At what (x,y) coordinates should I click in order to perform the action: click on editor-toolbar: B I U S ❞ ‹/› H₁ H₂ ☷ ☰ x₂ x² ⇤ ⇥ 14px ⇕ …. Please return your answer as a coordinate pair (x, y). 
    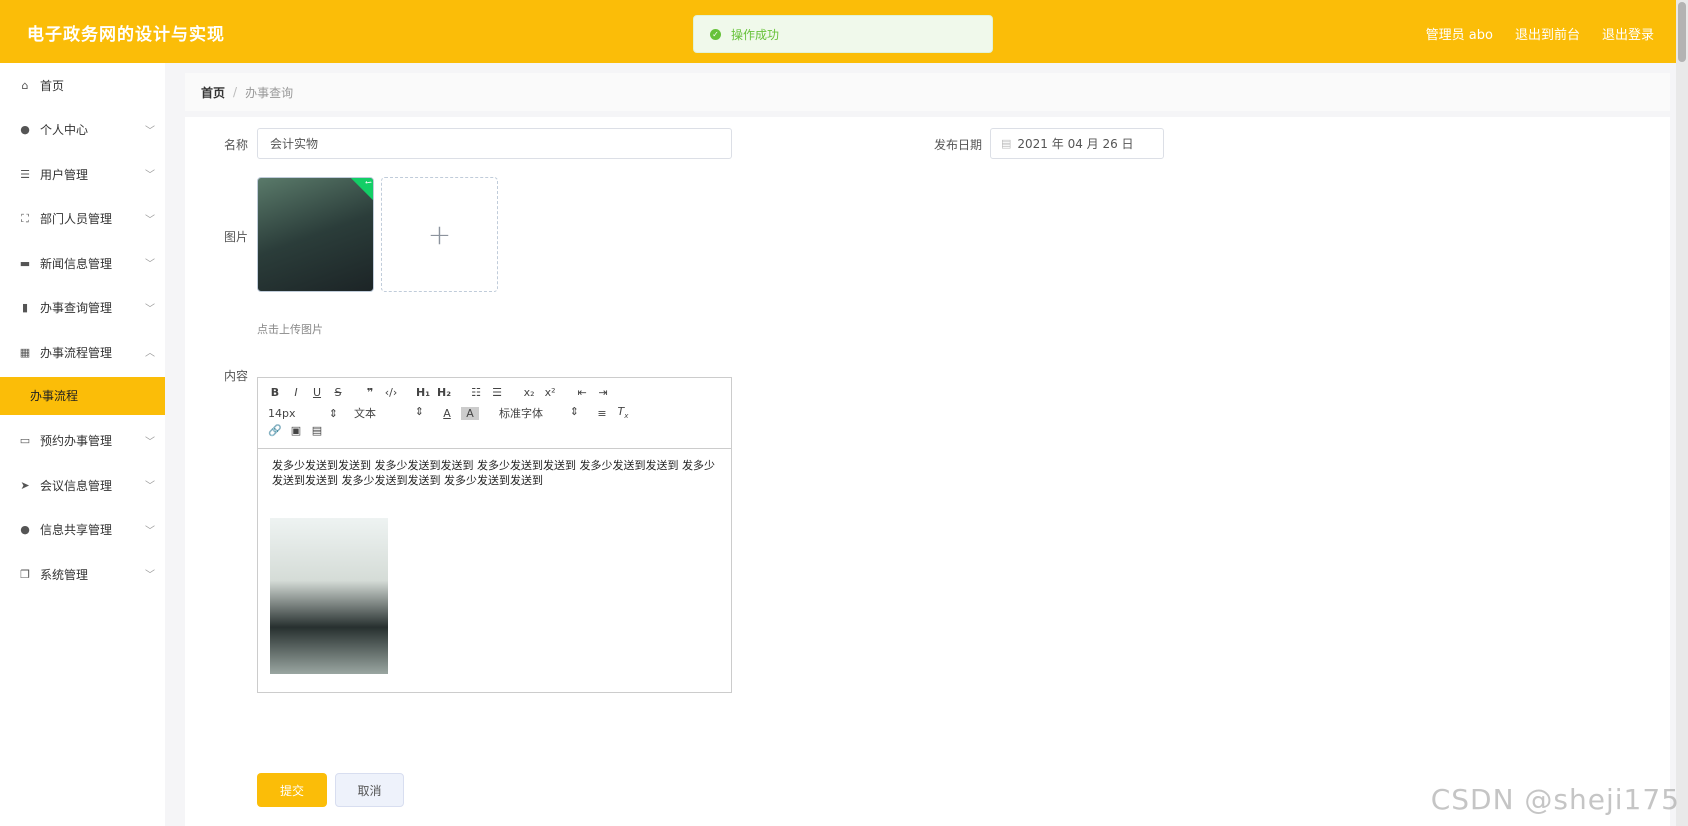
    Looking at the image, I should click on (494, 413).